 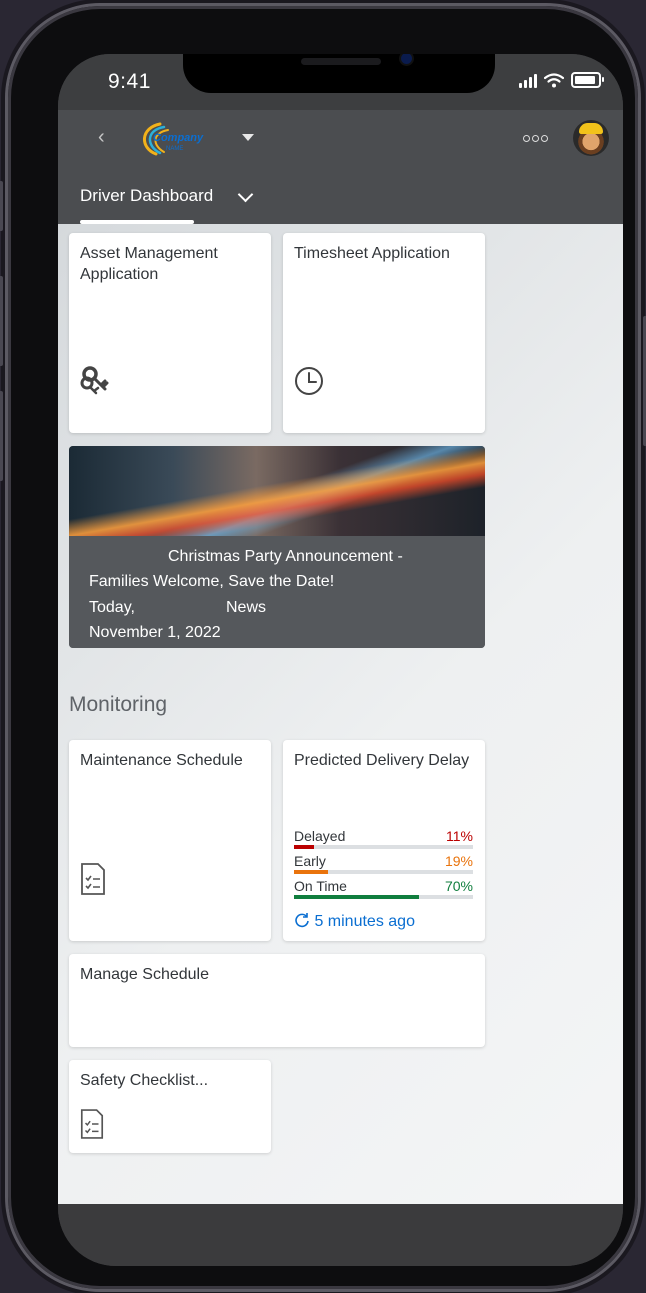 What do you see at coordinates (248, 137) in the screenshot?
I see `caret-down-icon` at bounding box center [248, 137].